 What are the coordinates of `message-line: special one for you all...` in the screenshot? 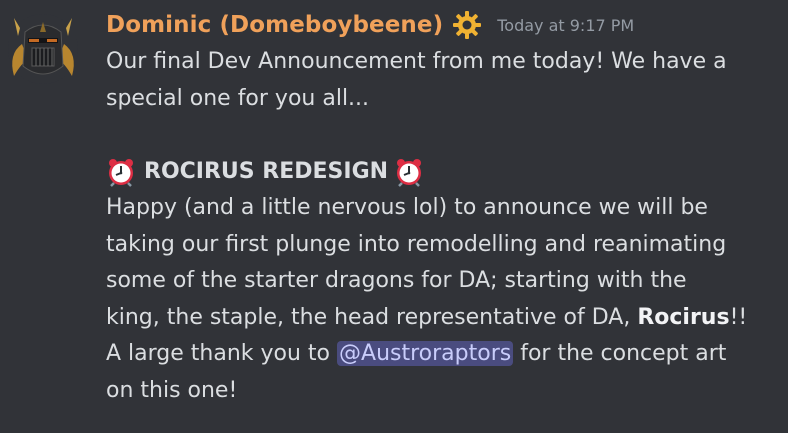 It's located at (238, 98).